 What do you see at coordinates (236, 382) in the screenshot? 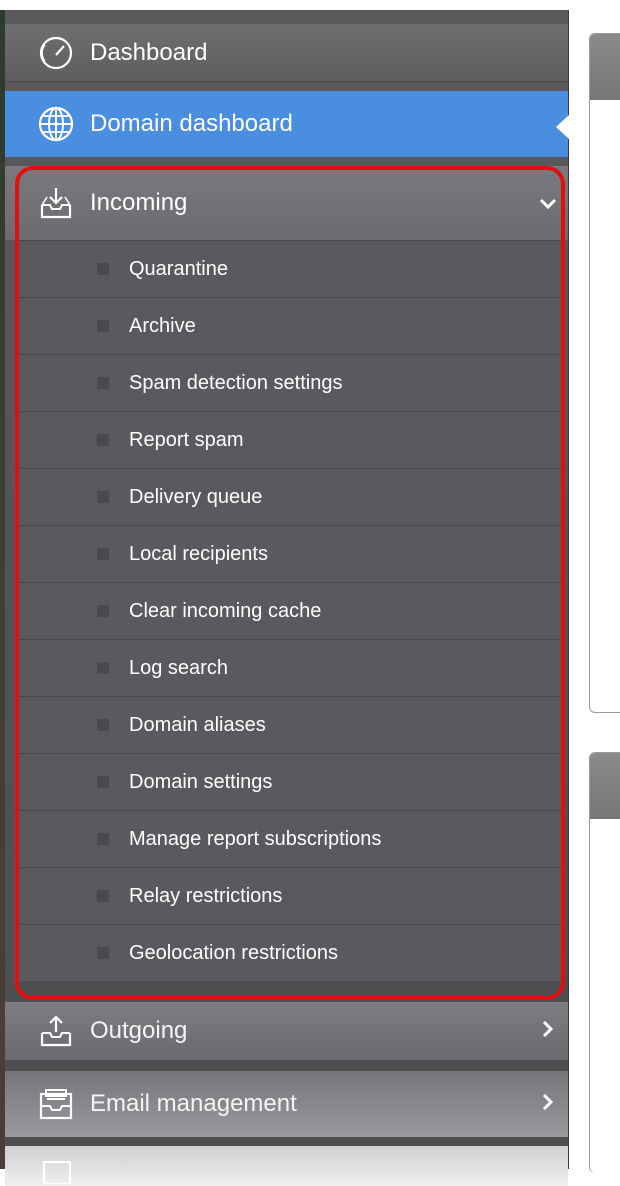
I see `submenu-item-label: Spam detection settings` at bounding box center [236, 382].